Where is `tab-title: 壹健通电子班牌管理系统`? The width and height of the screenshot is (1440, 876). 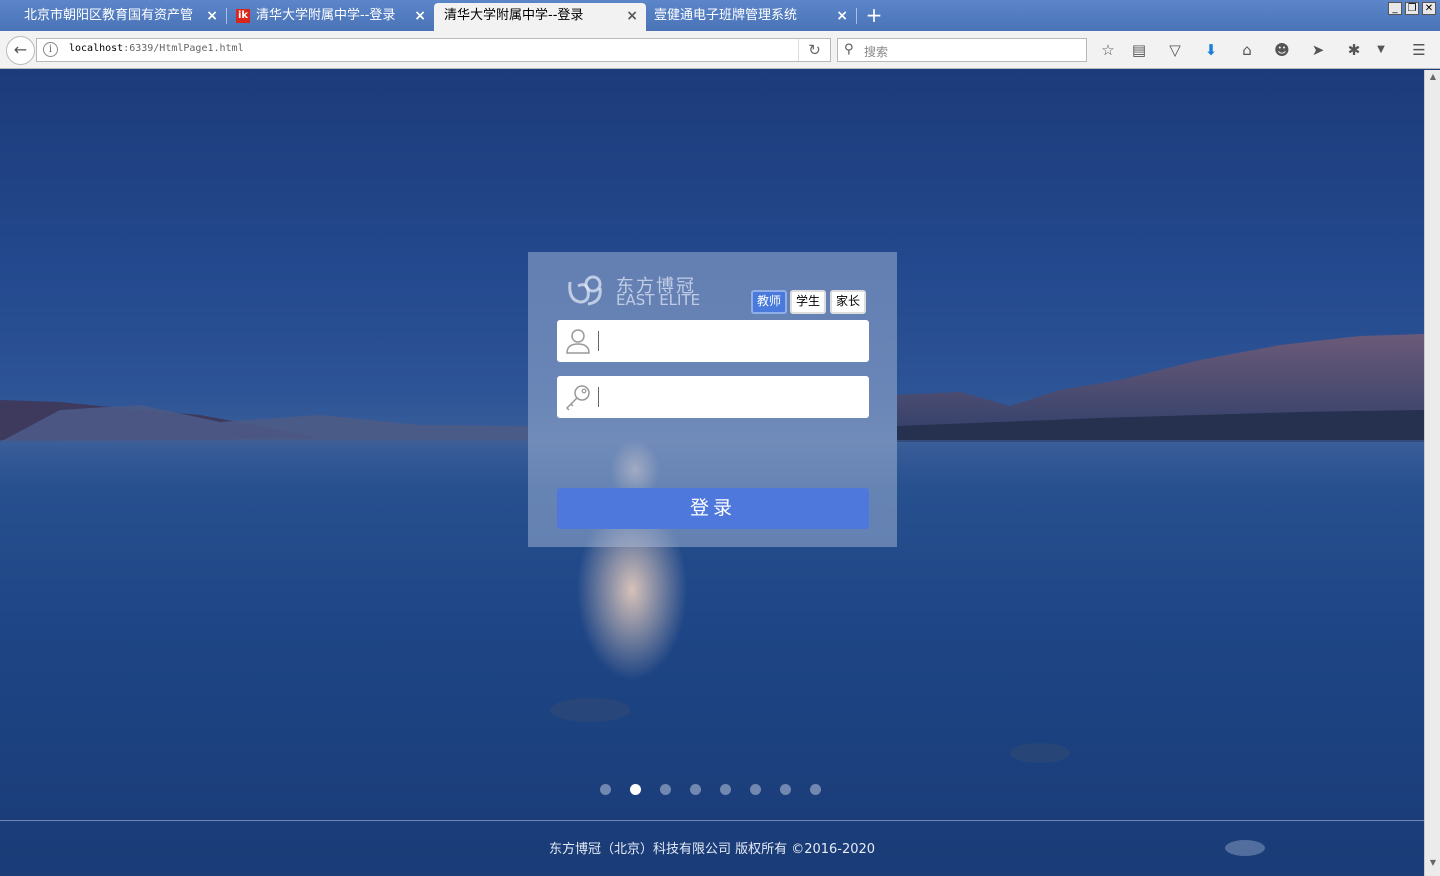 tab-title: 壹健通电子班牌管理系统 is located at coordinates (726, 15).